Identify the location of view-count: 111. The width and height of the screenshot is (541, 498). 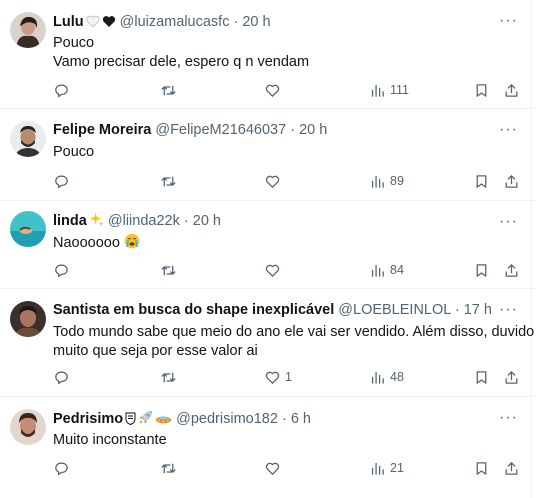
(400, 90).